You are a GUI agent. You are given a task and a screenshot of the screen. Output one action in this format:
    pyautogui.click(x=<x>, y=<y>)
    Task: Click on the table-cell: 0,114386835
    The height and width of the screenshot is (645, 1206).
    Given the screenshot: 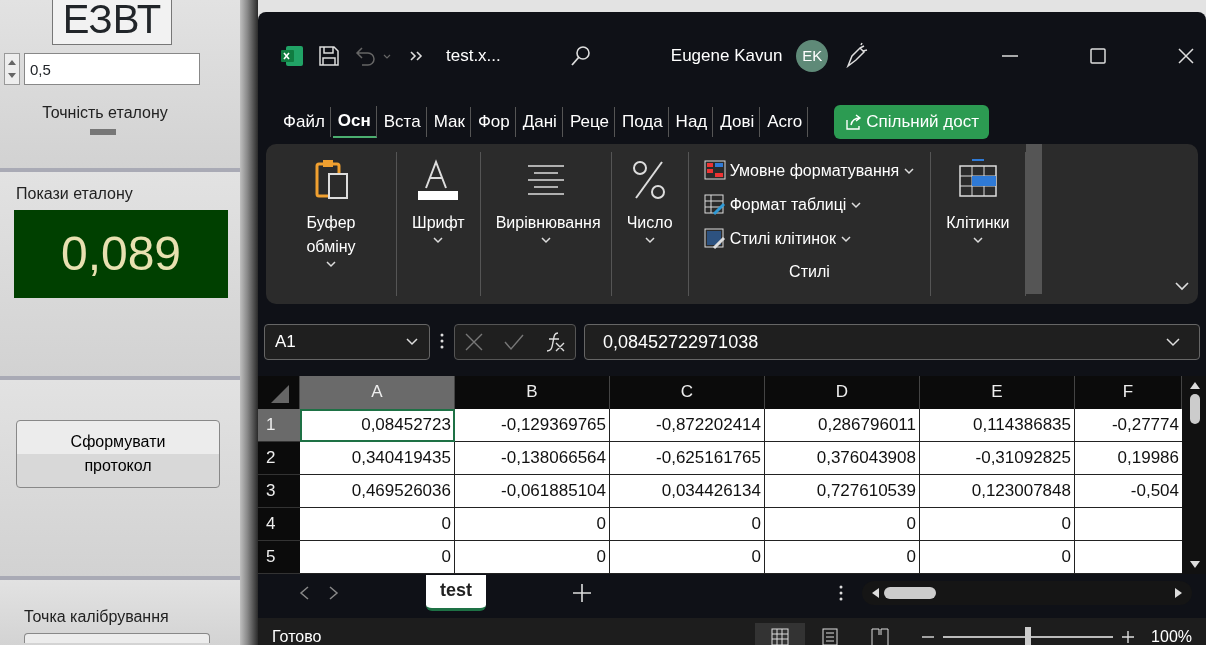 What is the action you would take?
    pyautogui.click(x=997, y=425)
    